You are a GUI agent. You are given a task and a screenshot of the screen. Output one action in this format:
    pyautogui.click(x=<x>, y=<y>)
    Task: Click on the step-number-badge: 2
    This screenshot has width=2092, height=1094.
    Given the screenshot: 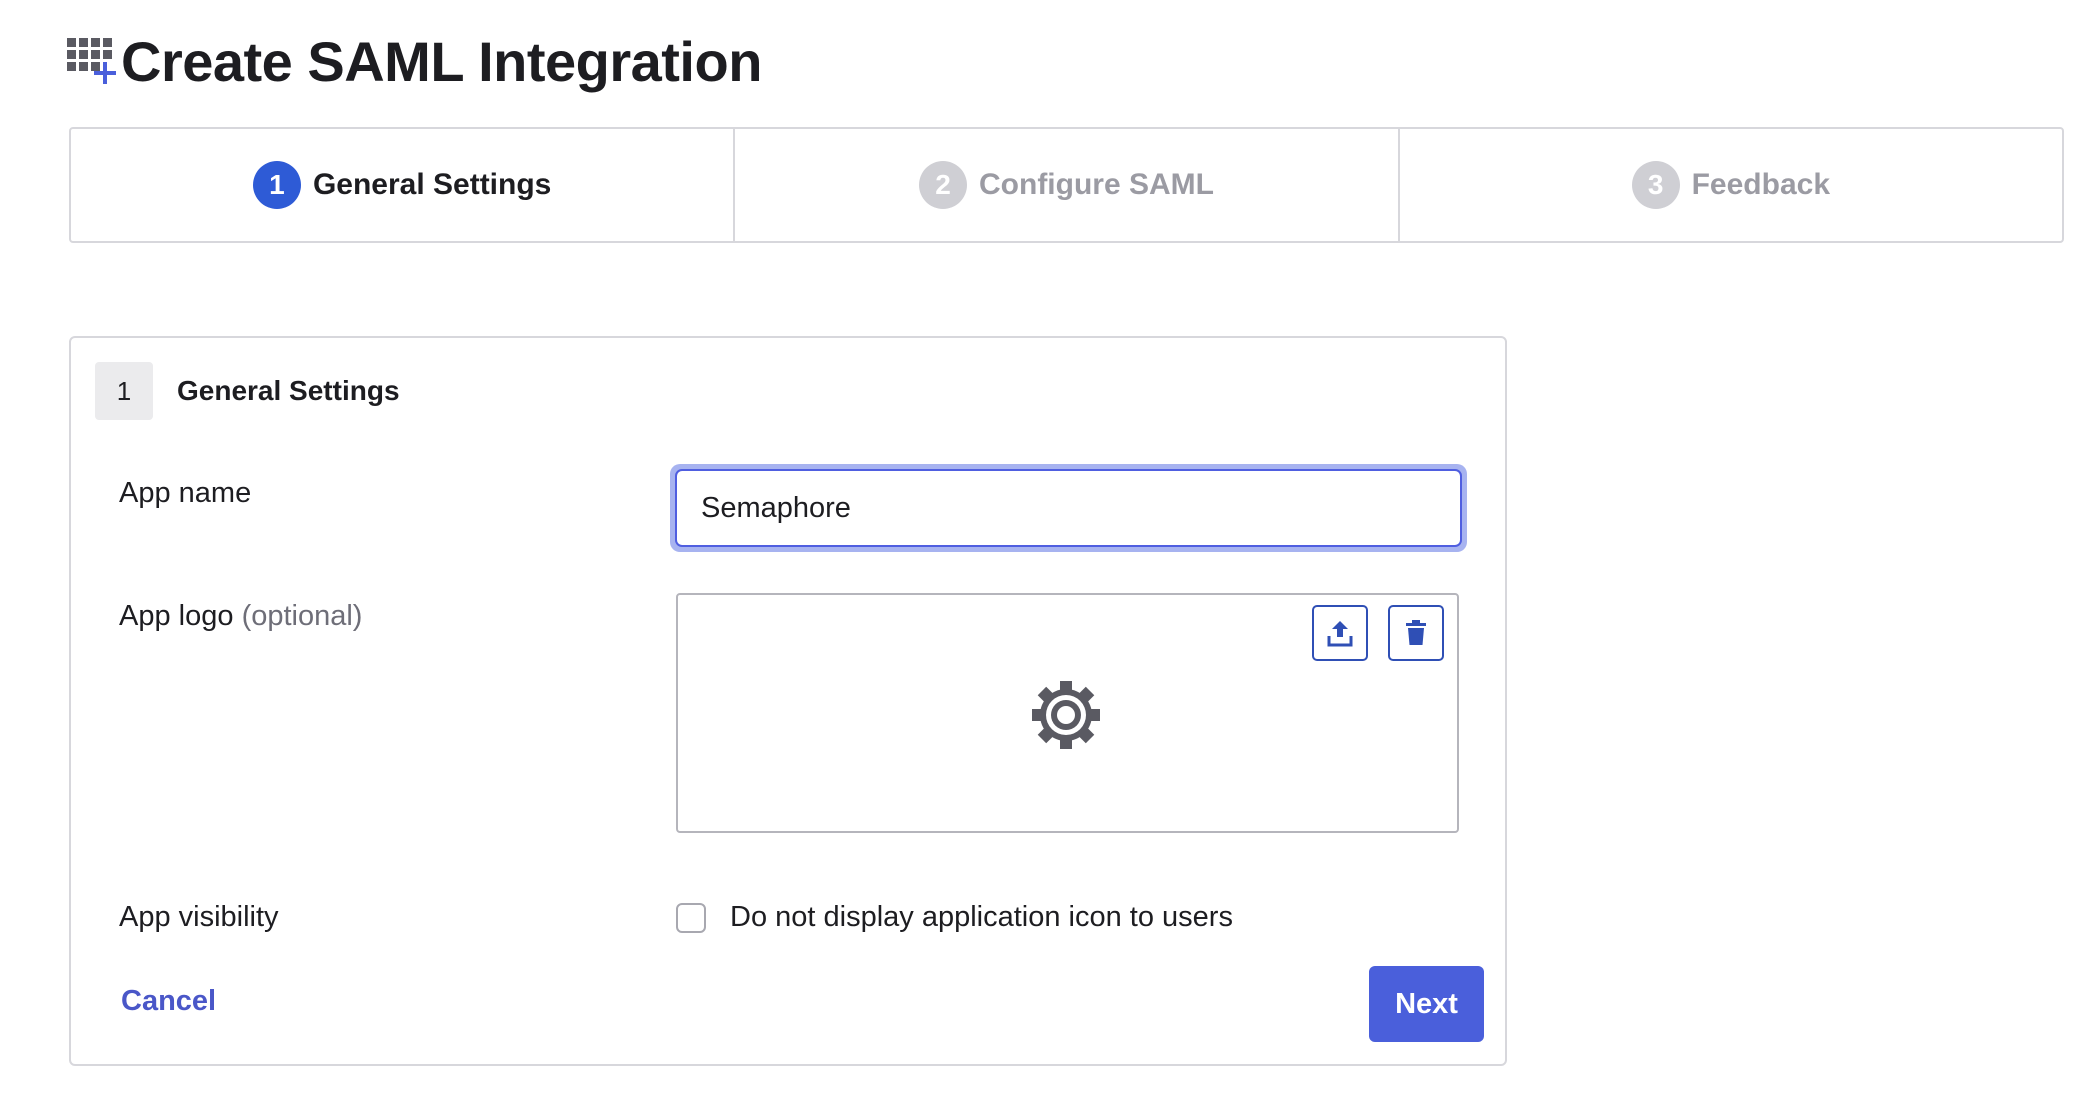 What is the action you would take?
    pyautogui.click(x=943, y=185)
    